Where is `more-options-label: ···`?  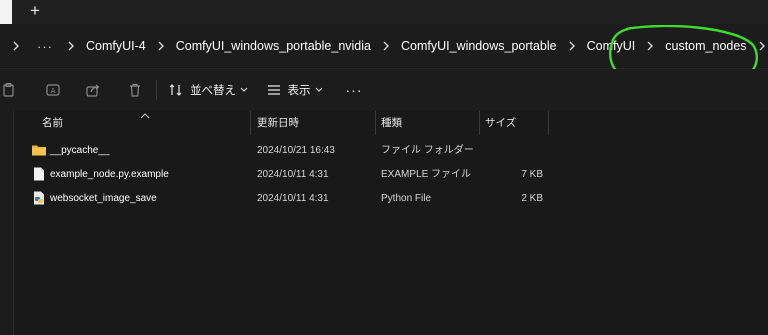
more-options-label: ··· is located at coordinates (354, 90).